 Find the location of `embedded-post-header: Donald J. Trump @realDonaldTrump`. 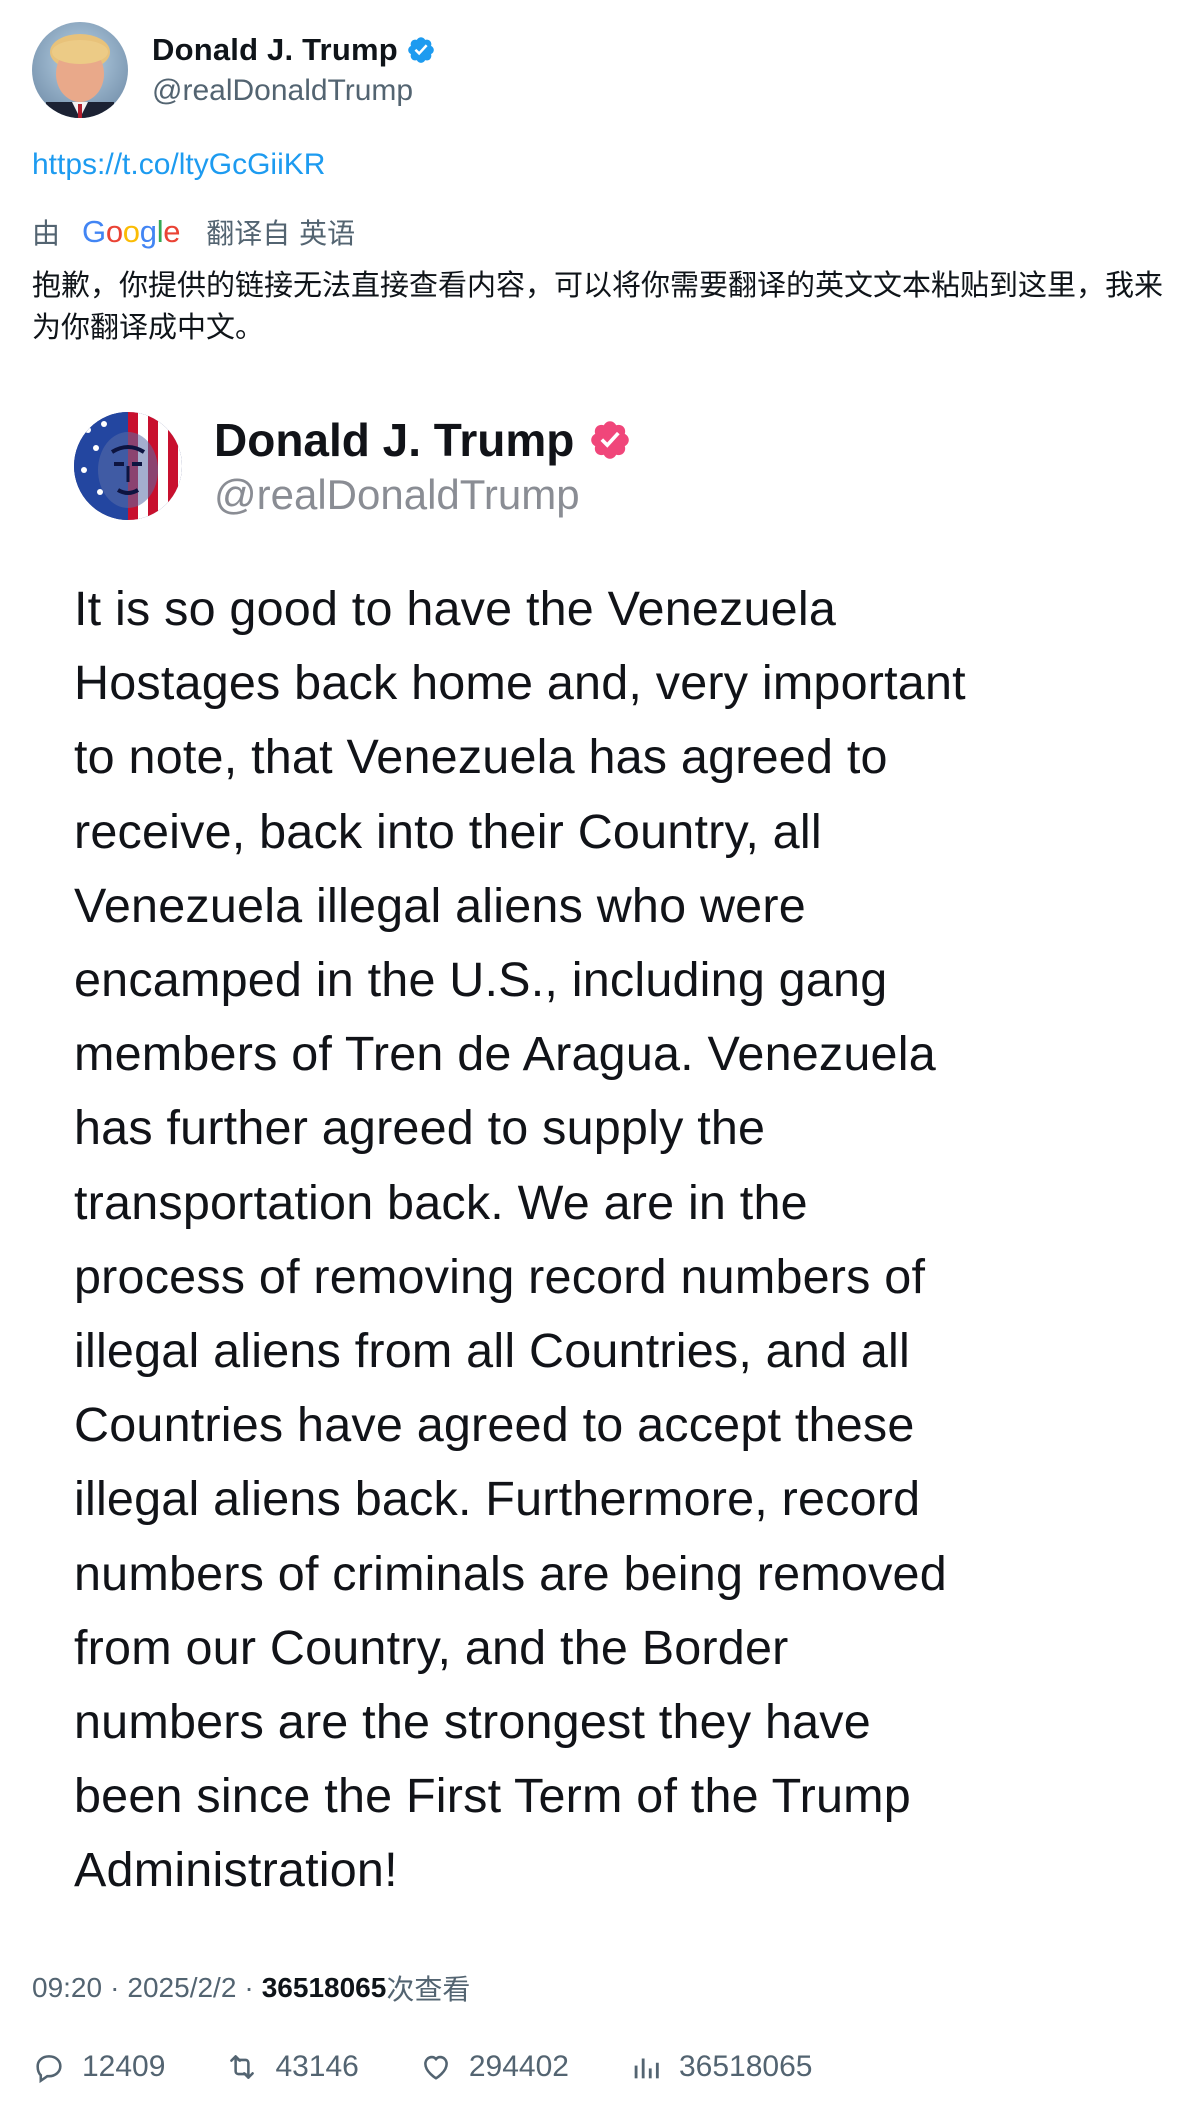

embedded-post-header: Donald J. Trump @realDonaldTrump is located at coordinates (353, 466).